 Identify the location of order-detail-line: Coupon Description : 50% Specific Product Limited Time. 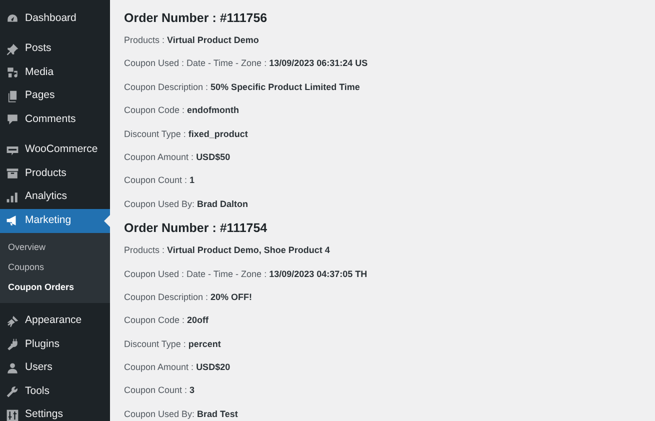
(242, 87).